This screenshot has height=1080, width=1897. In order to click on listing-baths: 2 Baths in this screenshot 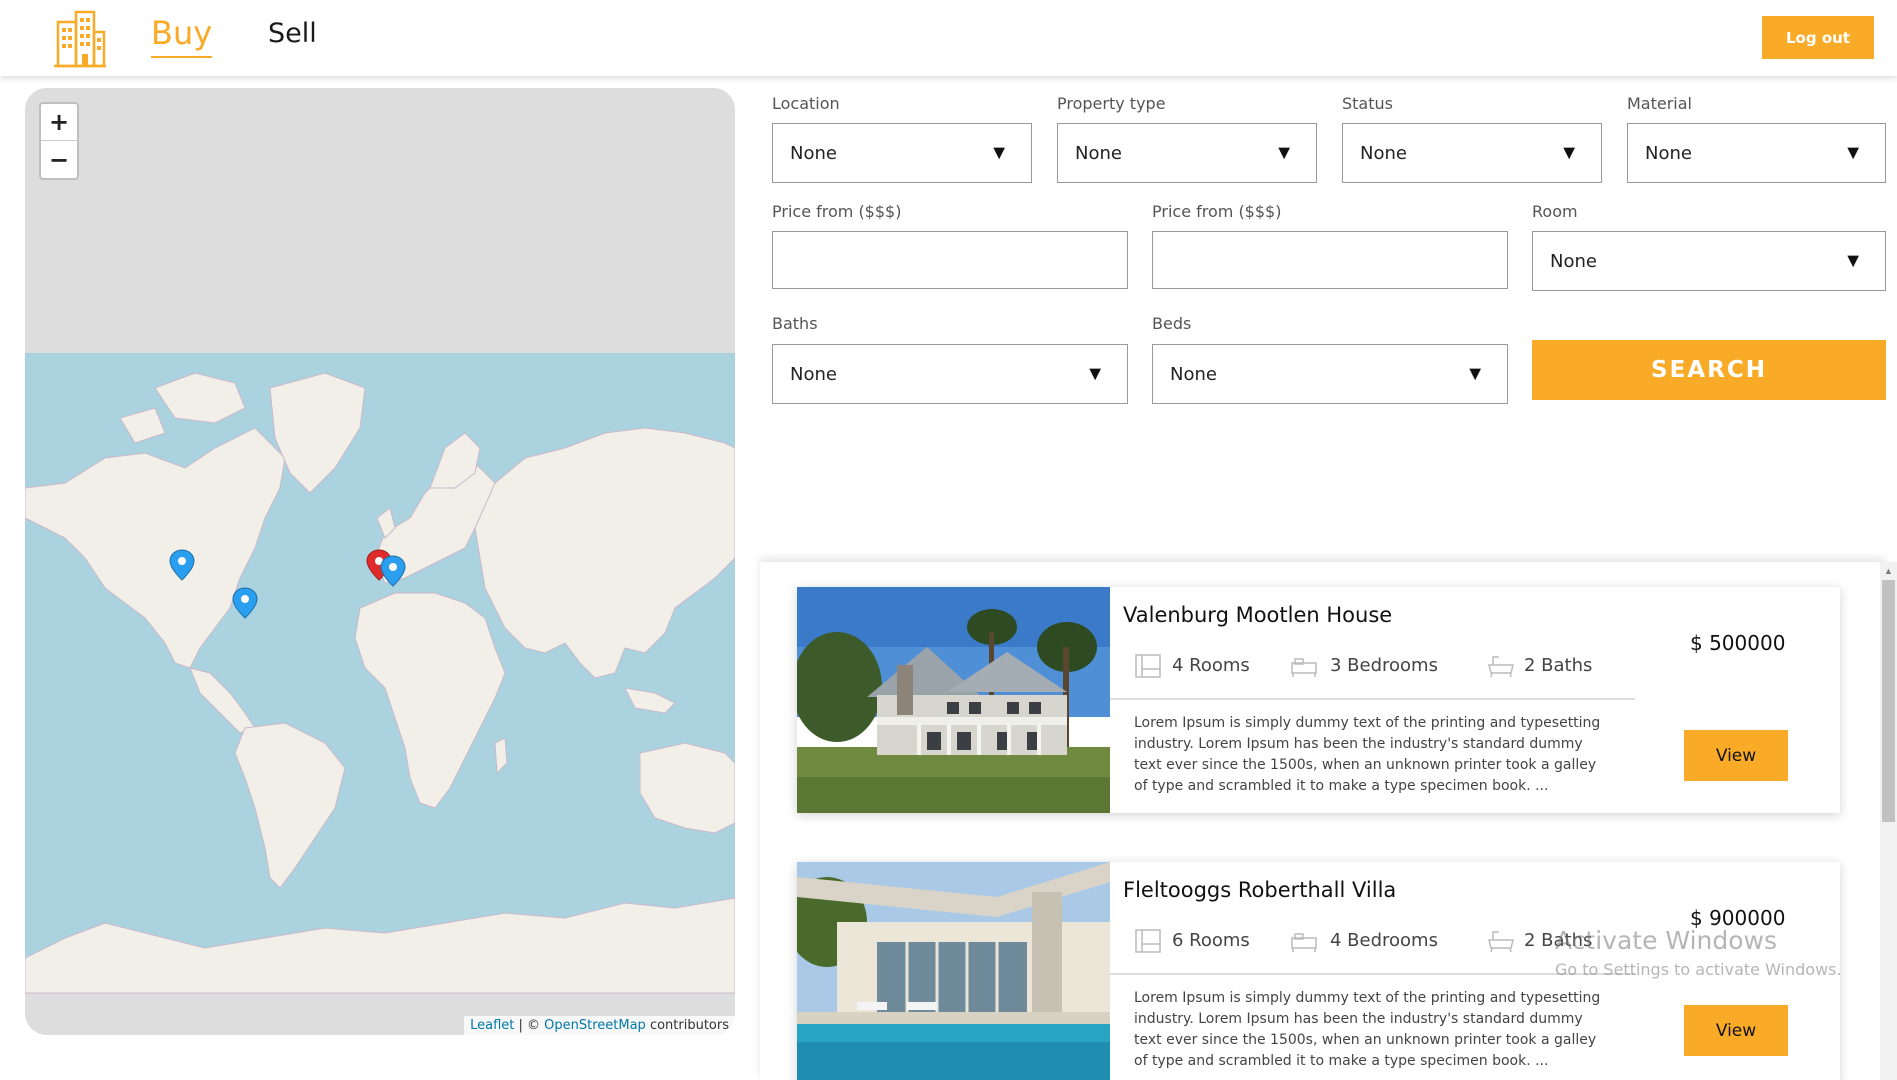, I will do `click(1558, 665)`.